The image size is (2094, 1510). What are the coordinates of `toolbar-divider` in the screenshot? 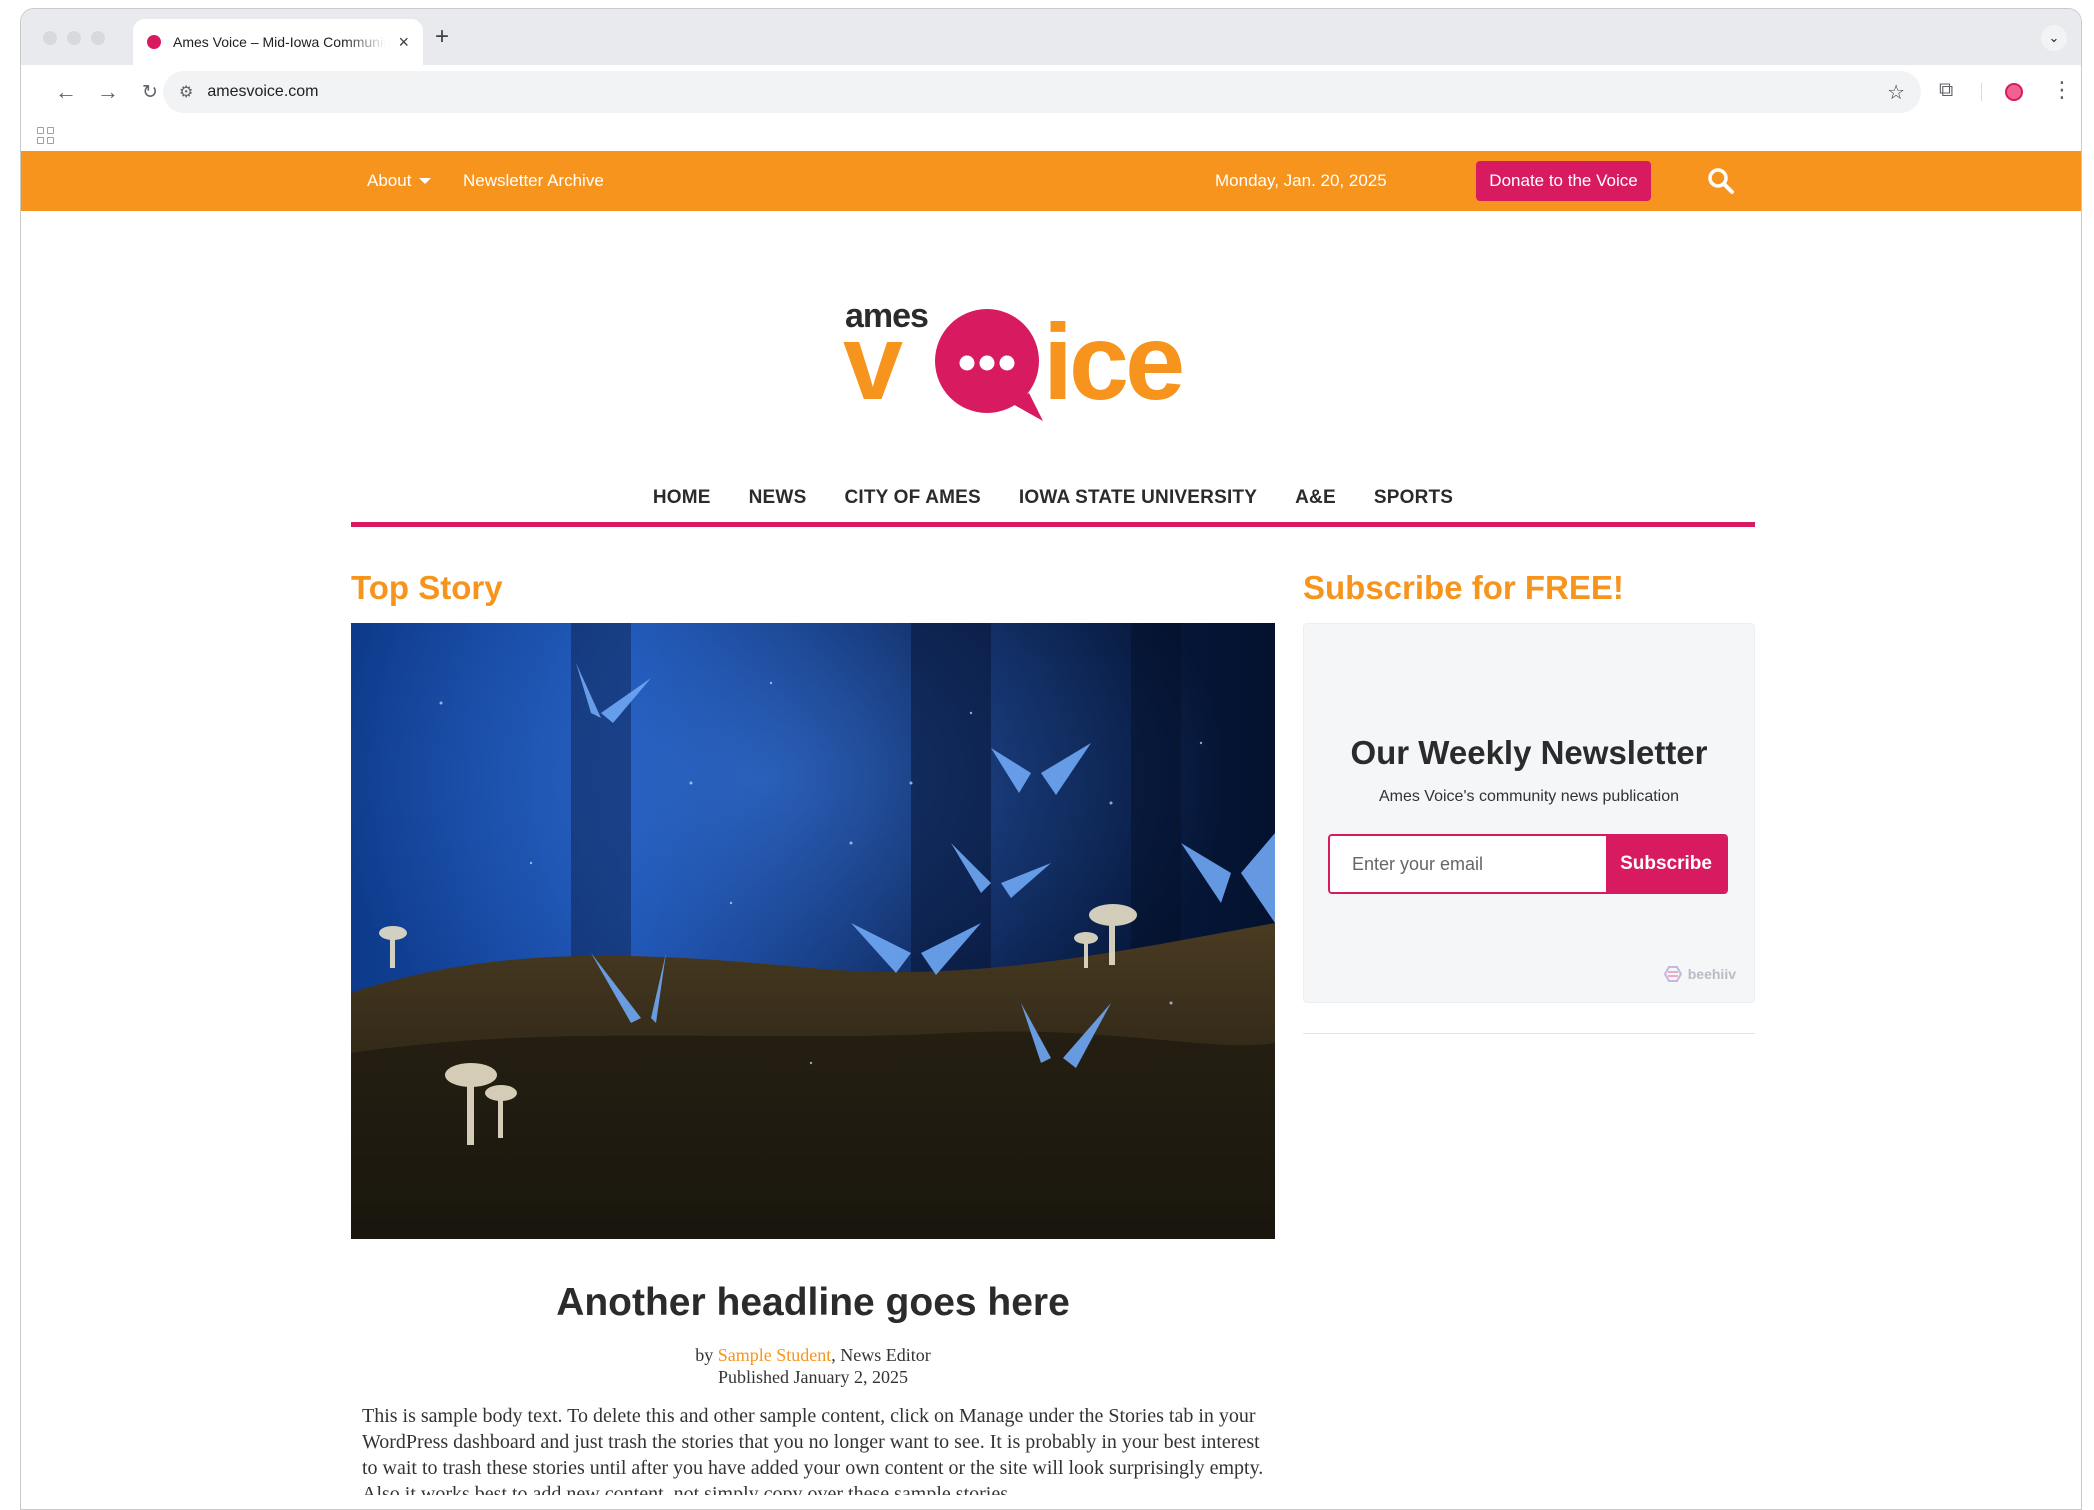 It's located at (1981, 92).